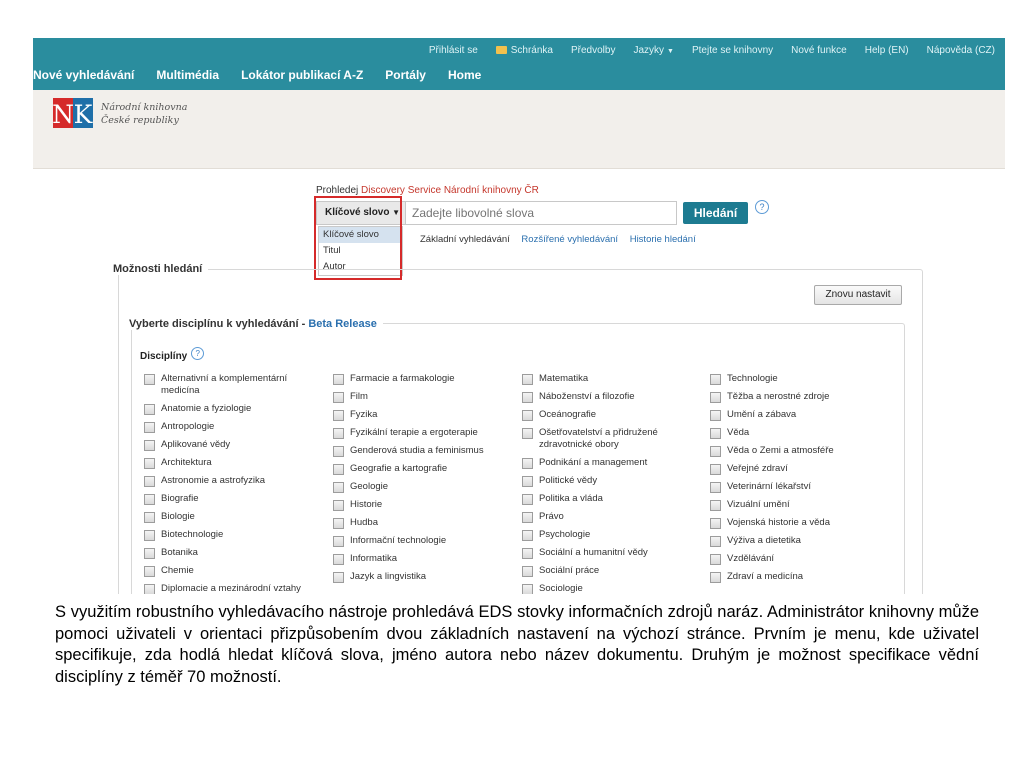 The height and width of the screenshot is (768, 1024). What do you see at coordinates (231, 385) in the screenshot?
I see `discipline-item: Alternativní a komplementární medicína` at bounding box center [231, 385].